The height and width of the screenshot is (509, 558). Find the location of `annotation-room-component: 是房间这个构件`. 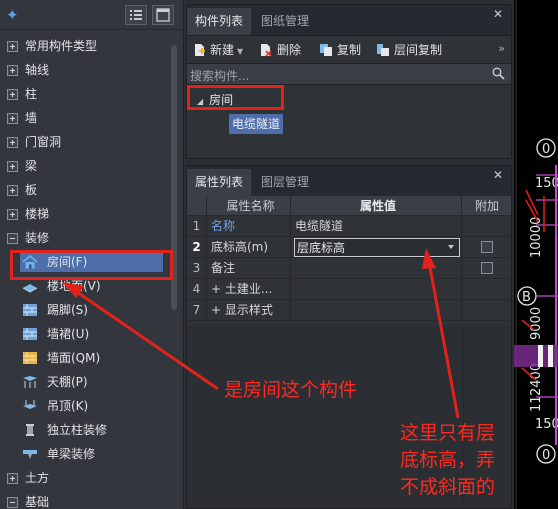

annotation-room-component: 是房间这个构件 is located at coordinates (291, 390).